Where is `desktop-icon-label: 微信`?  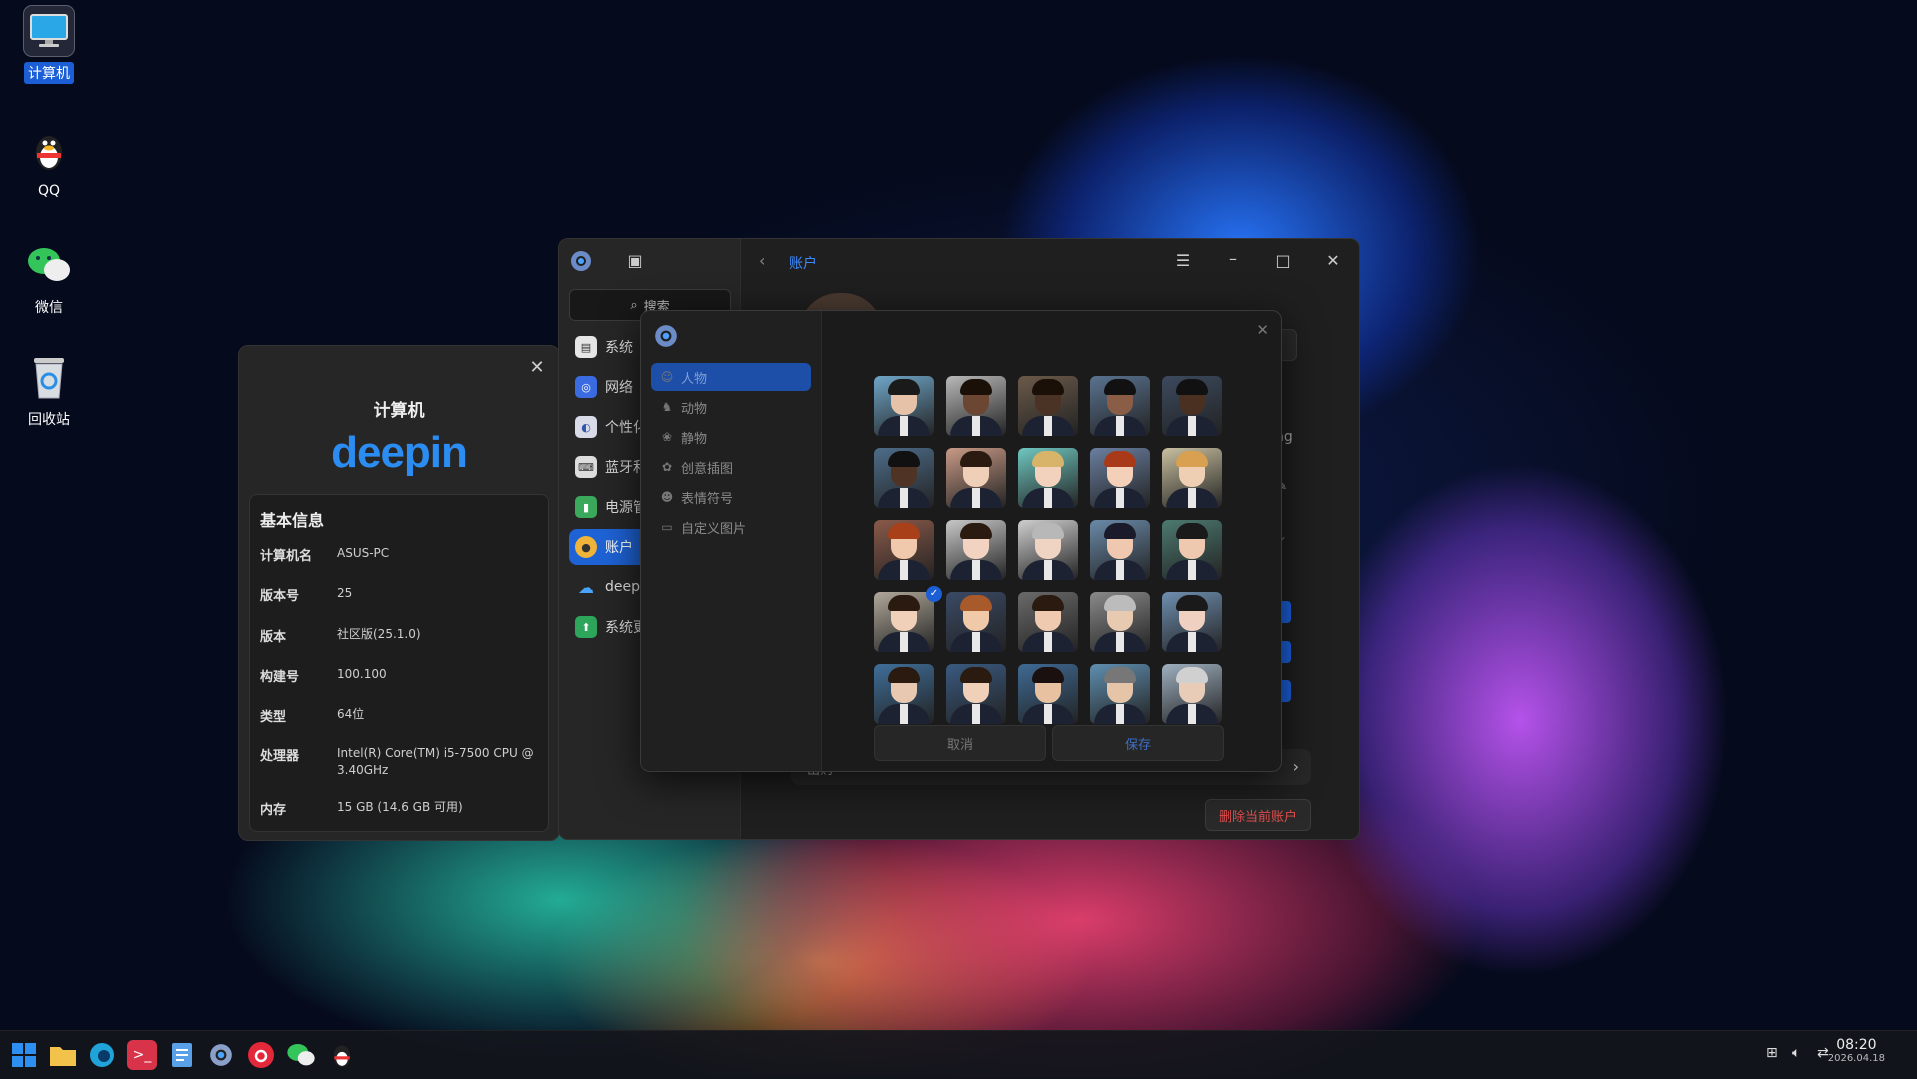
desktop-icon-label: 微信 is located at coordinates (49, 308).